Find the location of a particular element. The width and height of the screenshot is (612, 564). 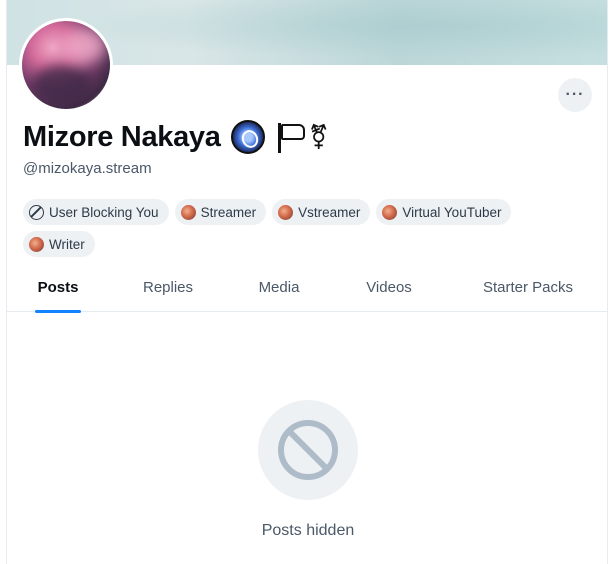

tab-label: Videos is located at coordinates (389, 287).